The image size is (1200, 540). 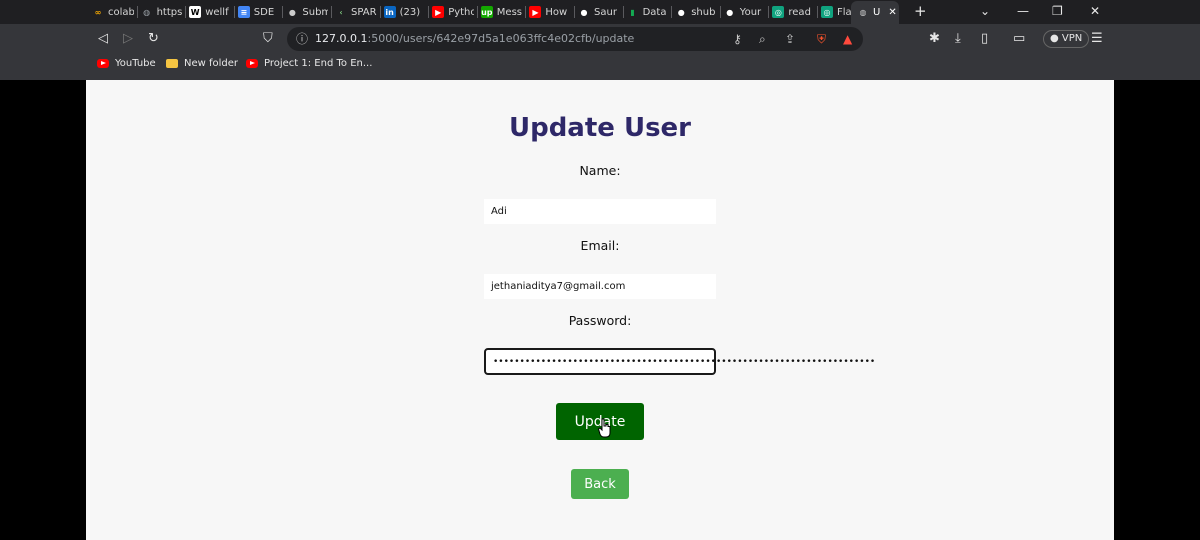 I want to click on key-icon: ⚷, so click(x=737, y=39).